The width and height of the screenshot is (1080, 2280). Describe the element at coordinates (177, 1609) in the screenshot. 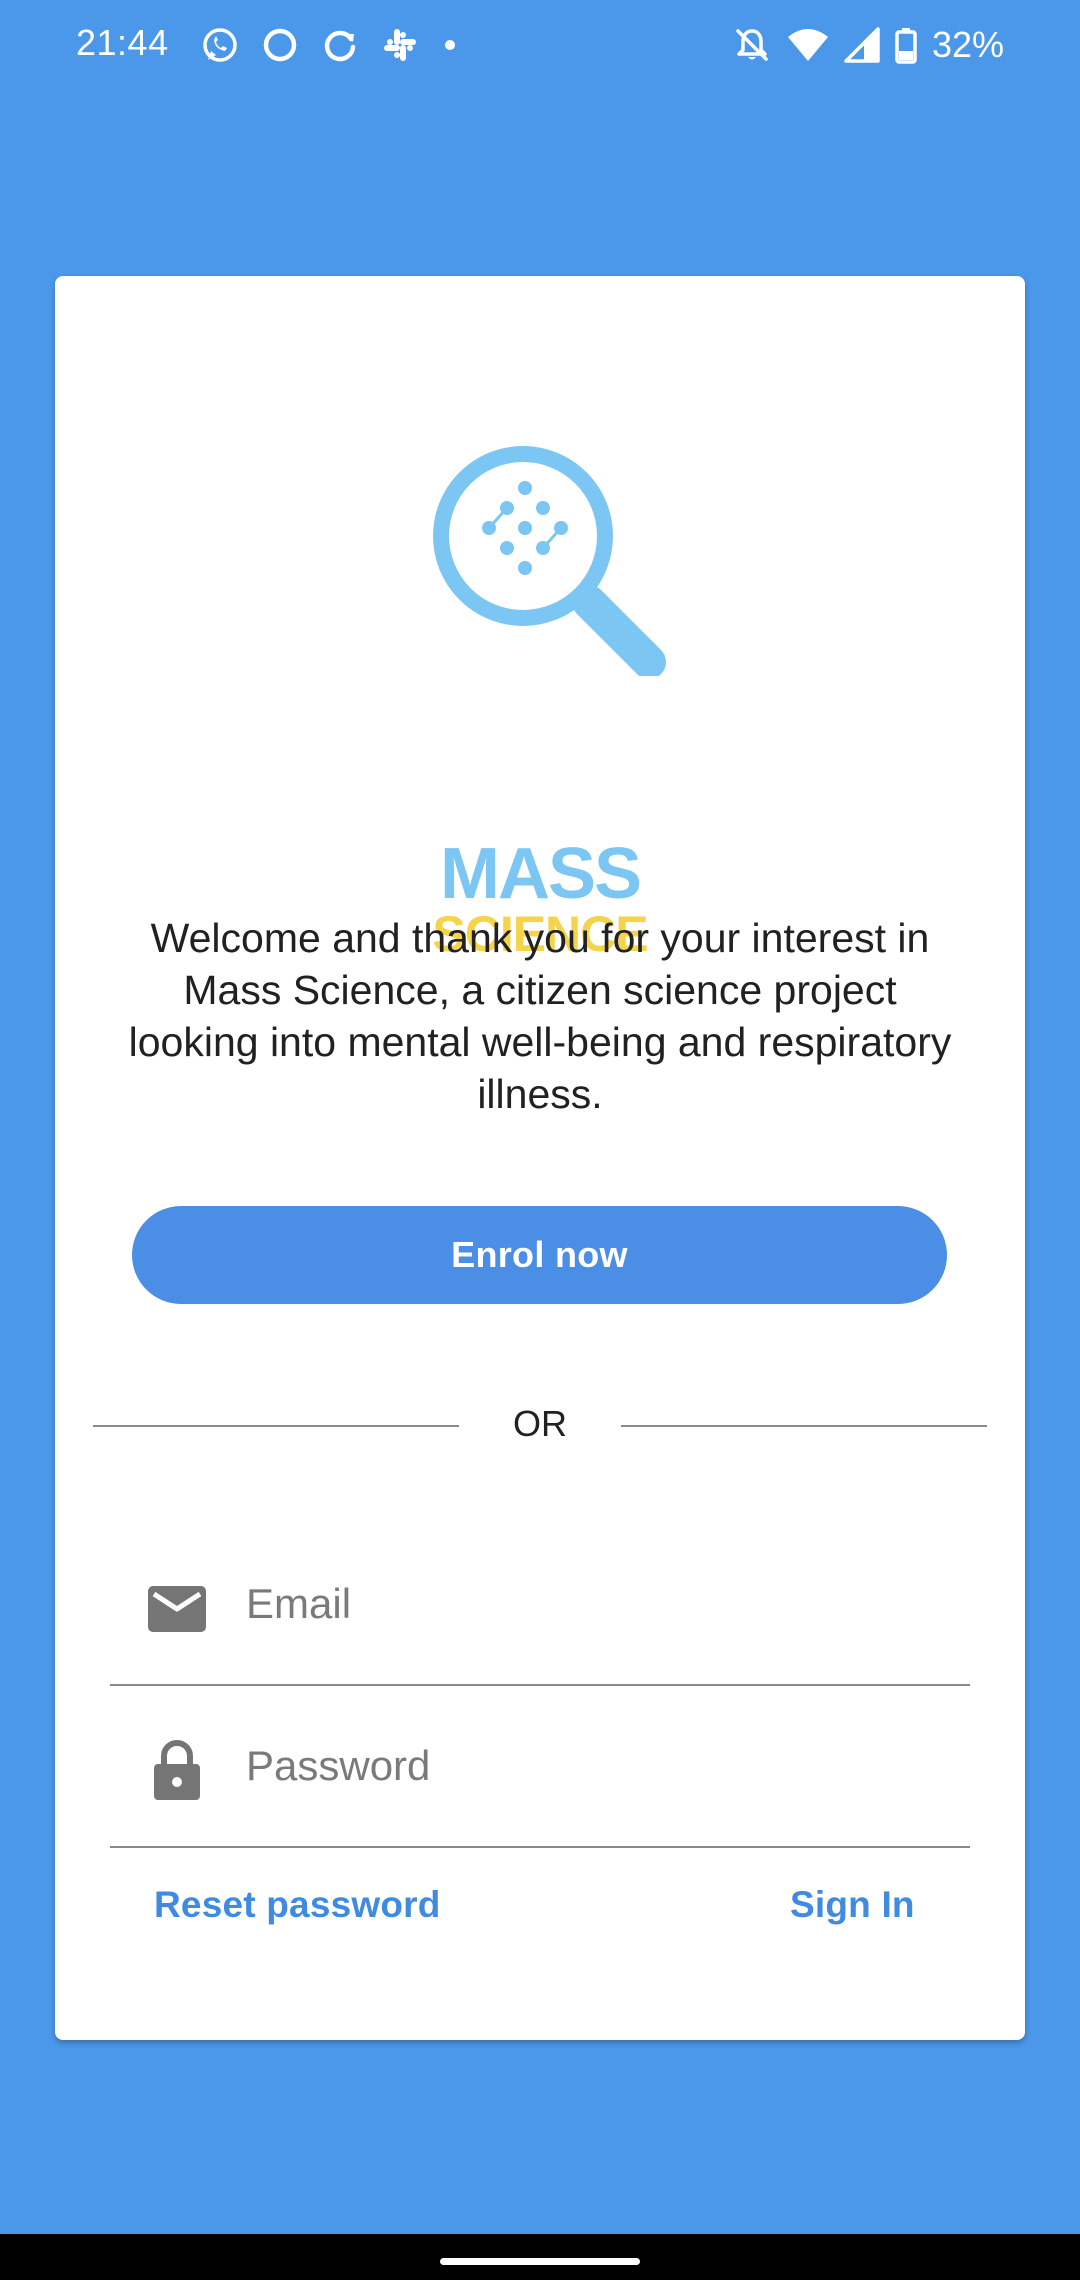

I see `email-icon` at that location.